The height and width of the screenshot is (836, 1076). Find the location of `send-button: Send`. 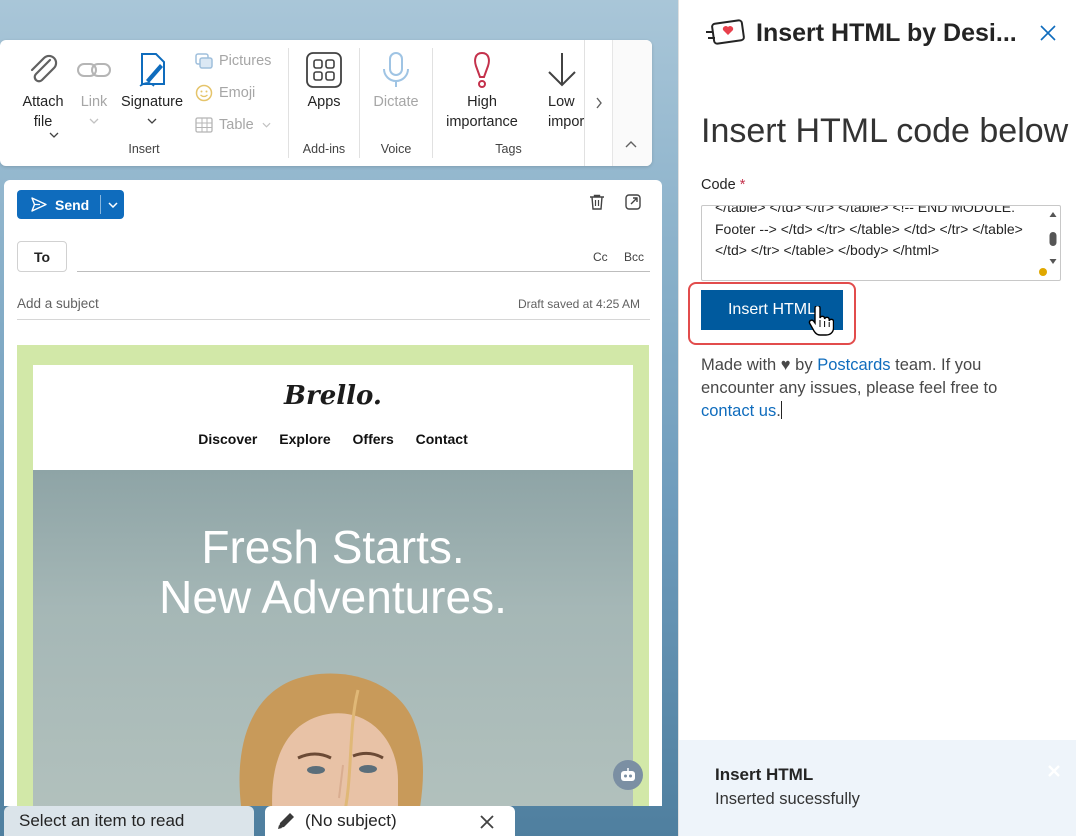

send-button: Send is located at coordinates (58, 204).